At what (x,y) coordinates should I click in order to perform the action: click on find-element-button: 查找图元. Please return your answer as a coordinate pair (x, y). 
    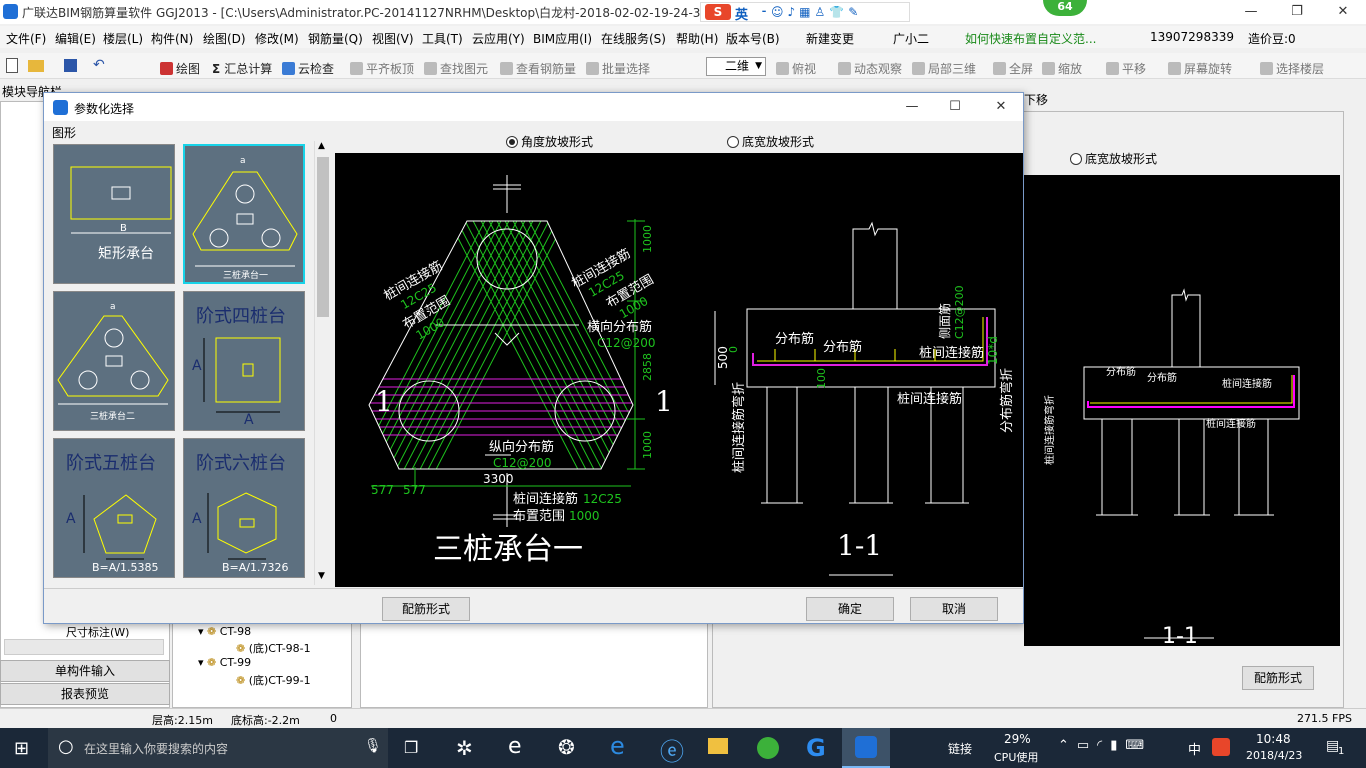
    Looking at the image, I should click on (456, 68).